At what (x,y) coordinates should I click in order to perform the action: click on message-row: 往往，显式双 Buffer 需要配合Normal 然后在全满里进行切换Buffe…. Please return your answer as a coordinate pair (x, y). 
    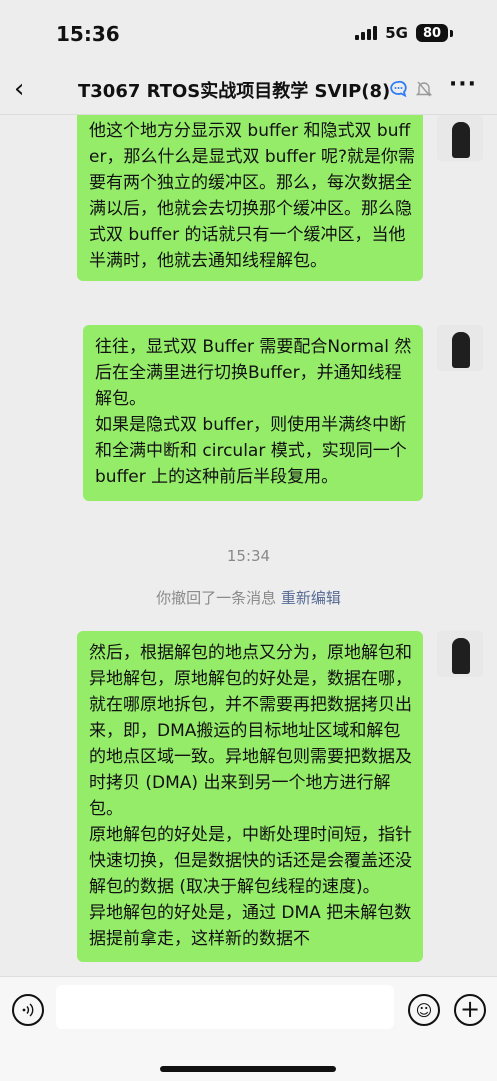
    Looking at the image, I should click on (283, 413).